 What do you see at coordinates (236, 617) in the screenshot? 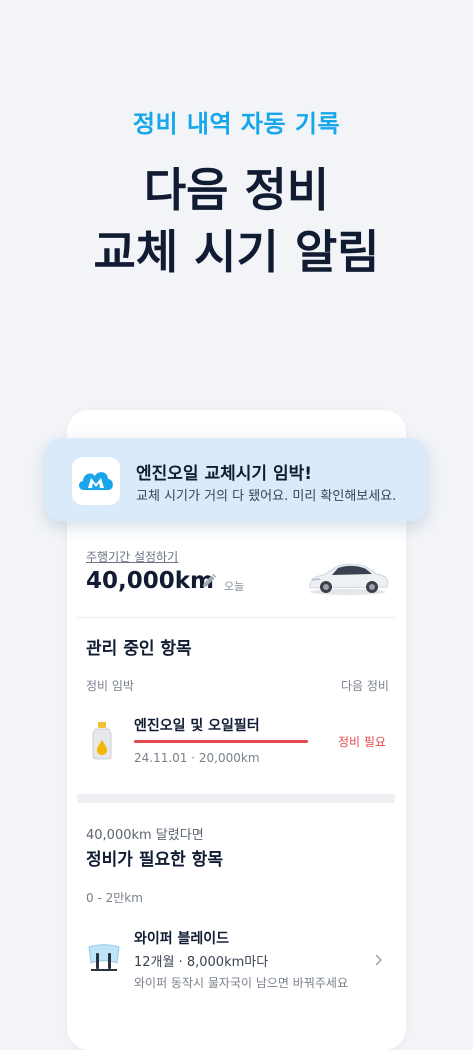
I see `divider` at bounding box center [236, 617].